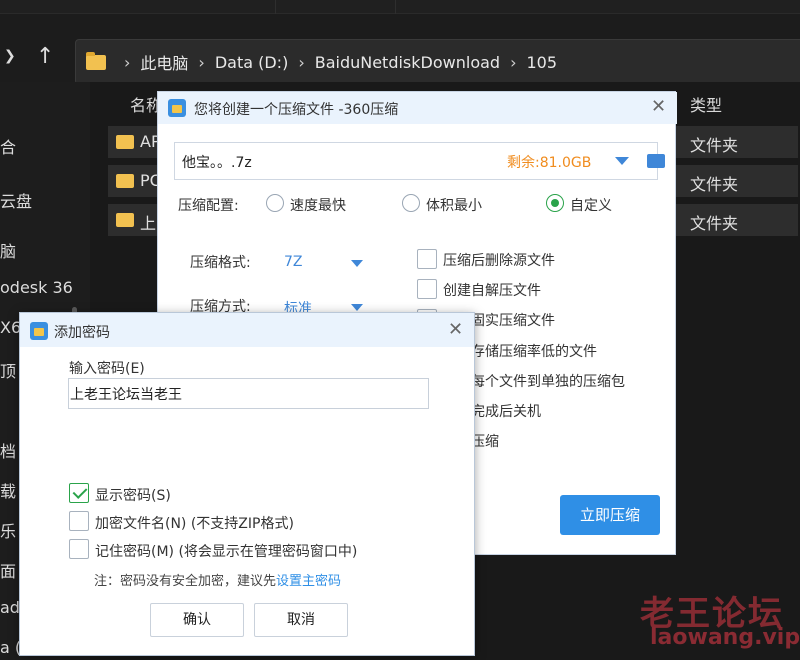 The image size is (800, 660). What do you see at coordinates (8, 570) in the screenshot?
I see `sidebar-item: 面` at bounding box center [8, 570].